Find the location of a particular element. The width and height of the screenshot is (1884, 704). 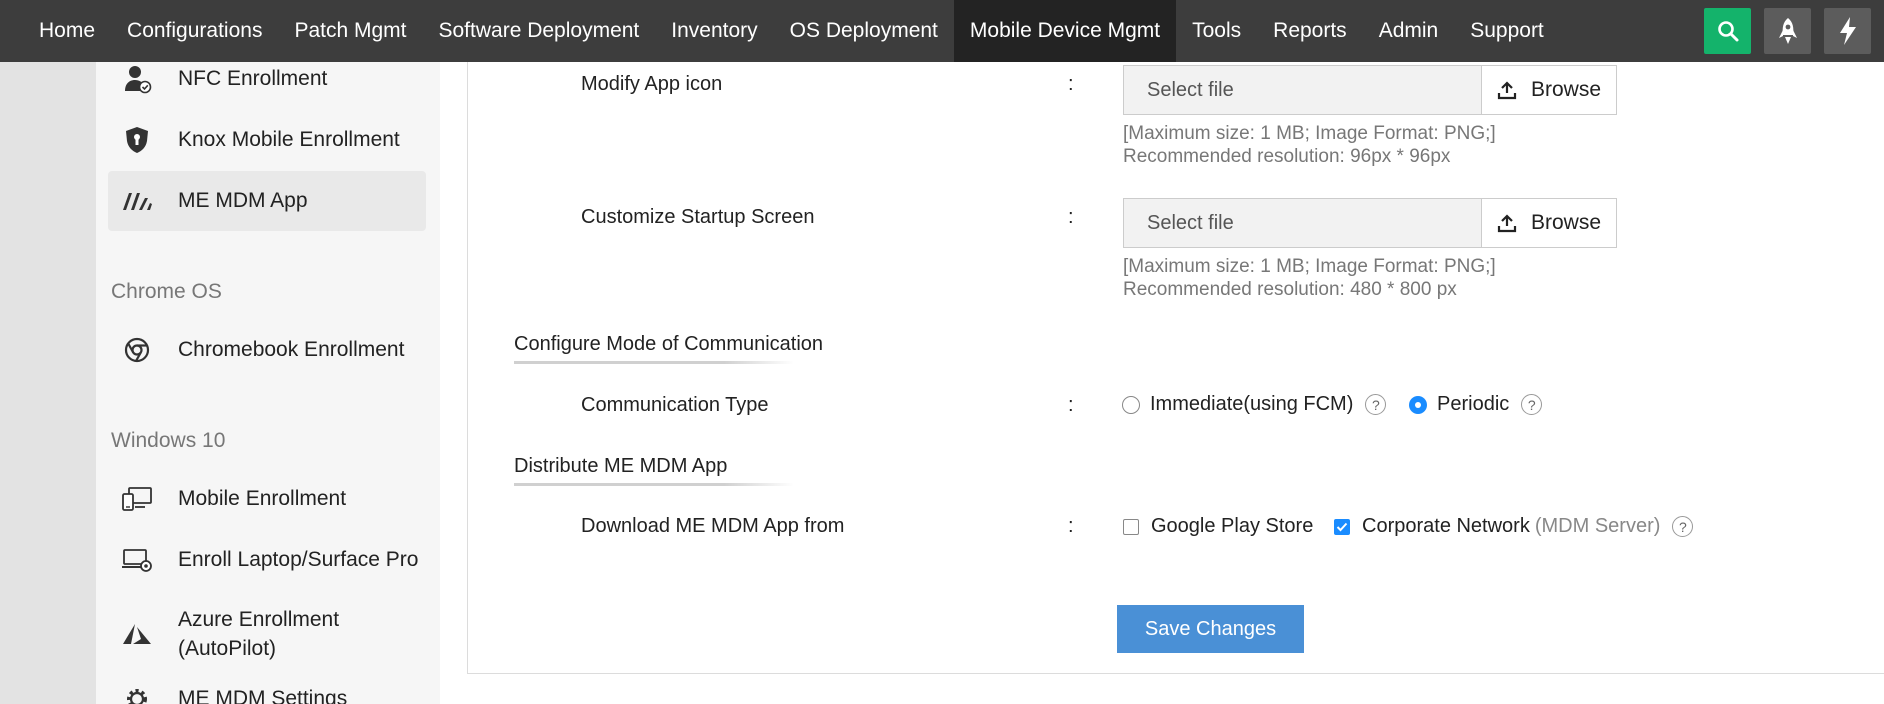

nav-mobile-device-mgmt: Mobile Device Mgmt is located at coordinates (1065, 31).